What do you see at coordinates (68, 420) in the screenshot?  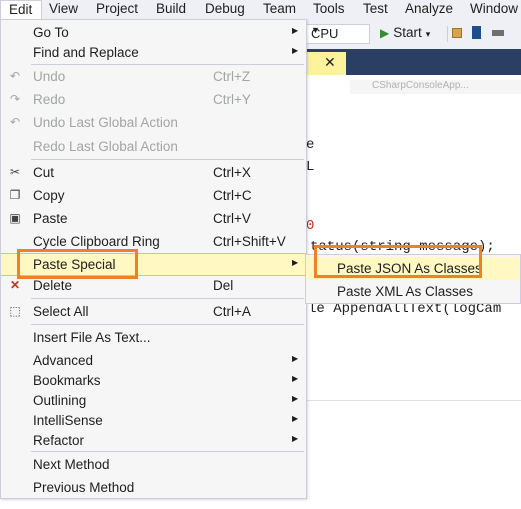 I see `menu-item-label: IntelliSense` at bounding box center [68, 420].